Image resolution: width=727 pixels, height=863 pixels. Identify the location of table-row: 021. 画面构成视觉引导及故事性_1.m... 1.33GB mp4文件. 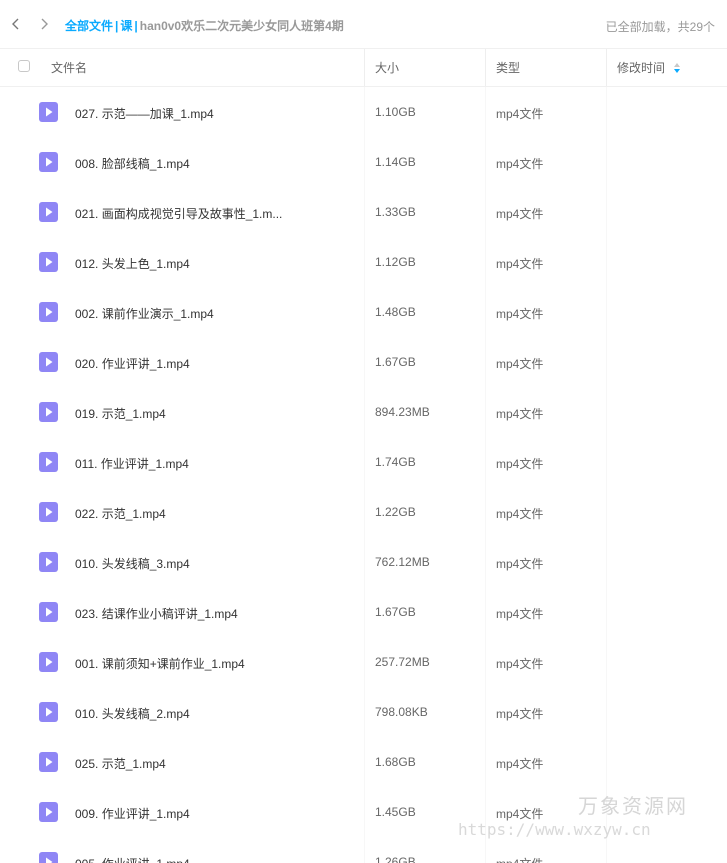
(363, 212).